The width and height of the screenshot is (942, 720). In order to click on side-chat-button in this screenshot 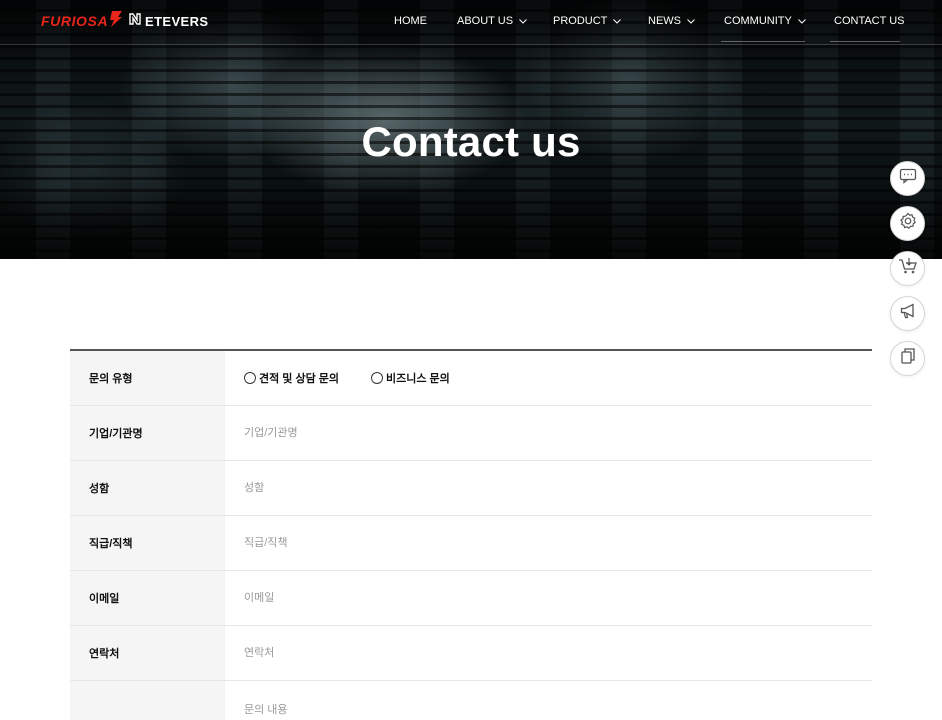, I will do `click(907, 178)`.